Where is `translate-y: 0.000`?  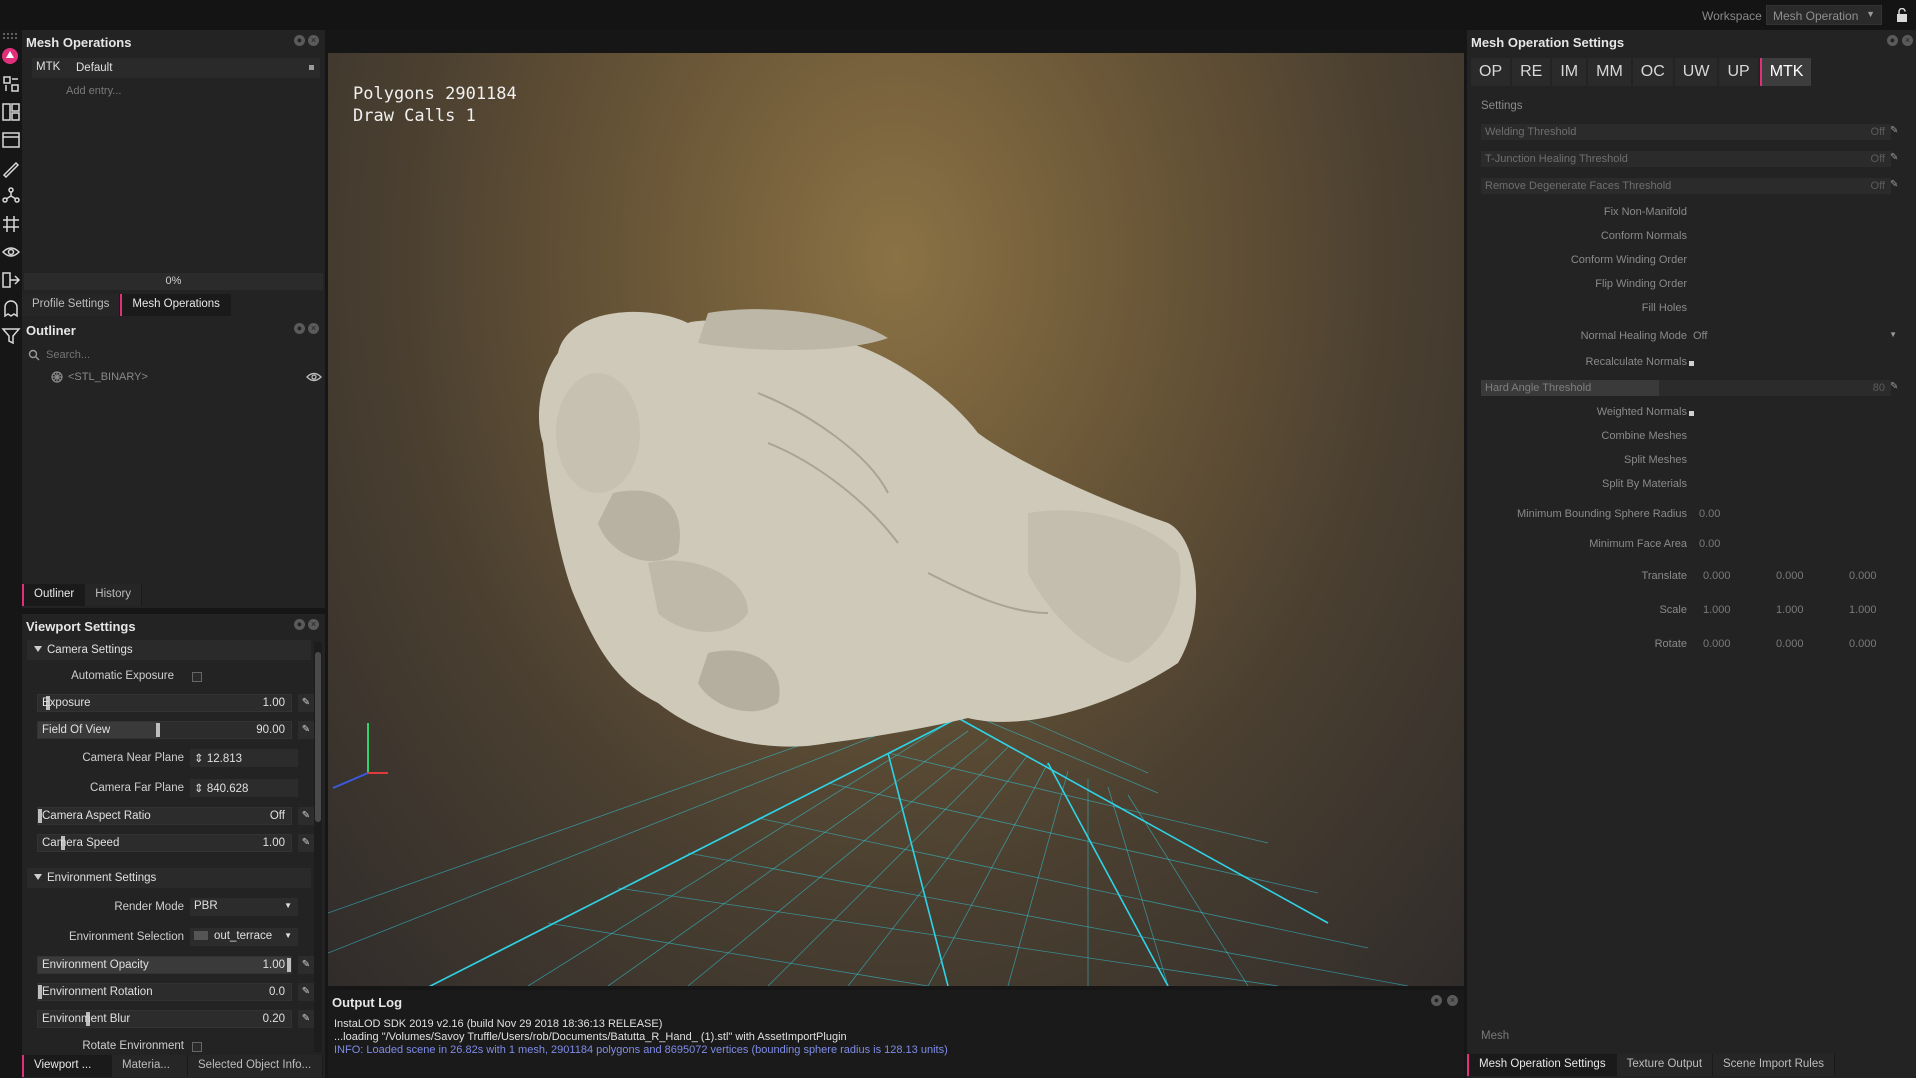 translate-y: 0.000 is located at coordinates (1790, 576).